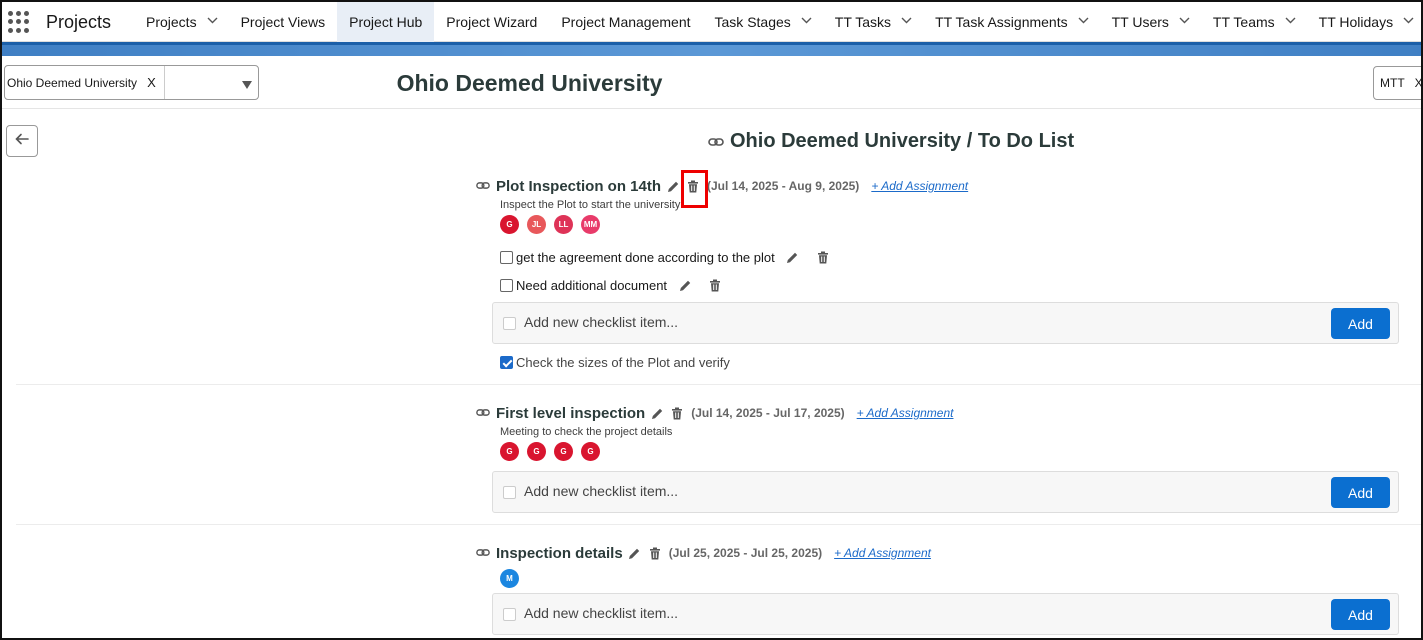  I want to click on nav-item-project-views: Project Views, so click(283, 22).